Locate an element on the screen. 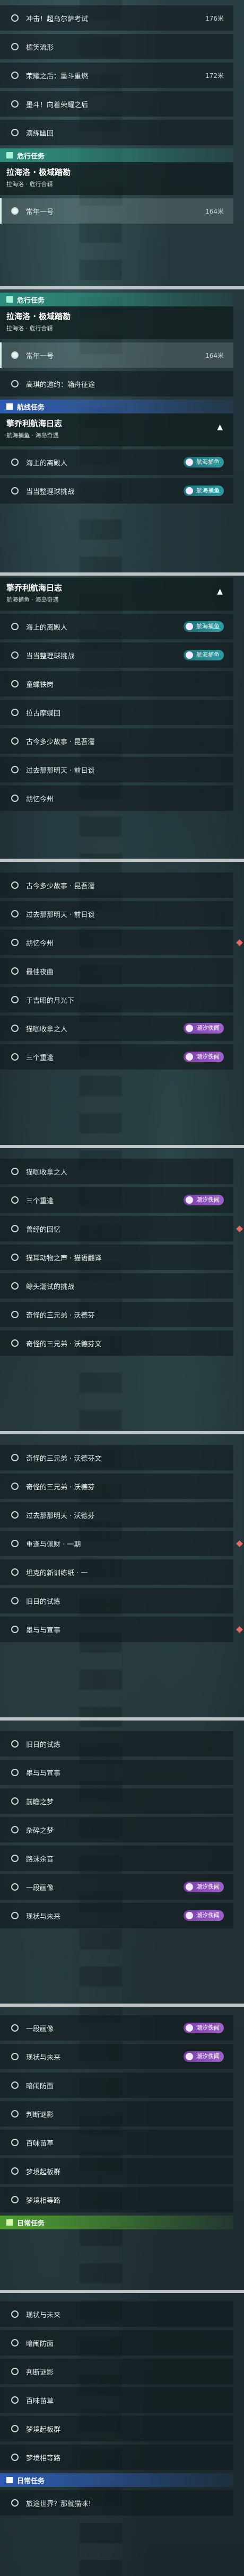  quest-label: 胡忆今州 is located at coordinates (40, 943).